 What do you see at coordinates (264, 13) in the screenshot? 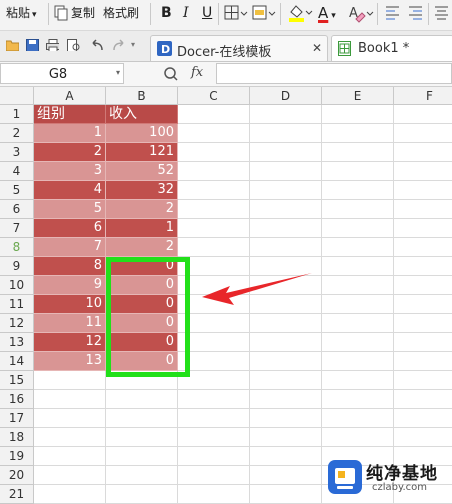
I see `merge-icon` at bounding box center [264, 13].